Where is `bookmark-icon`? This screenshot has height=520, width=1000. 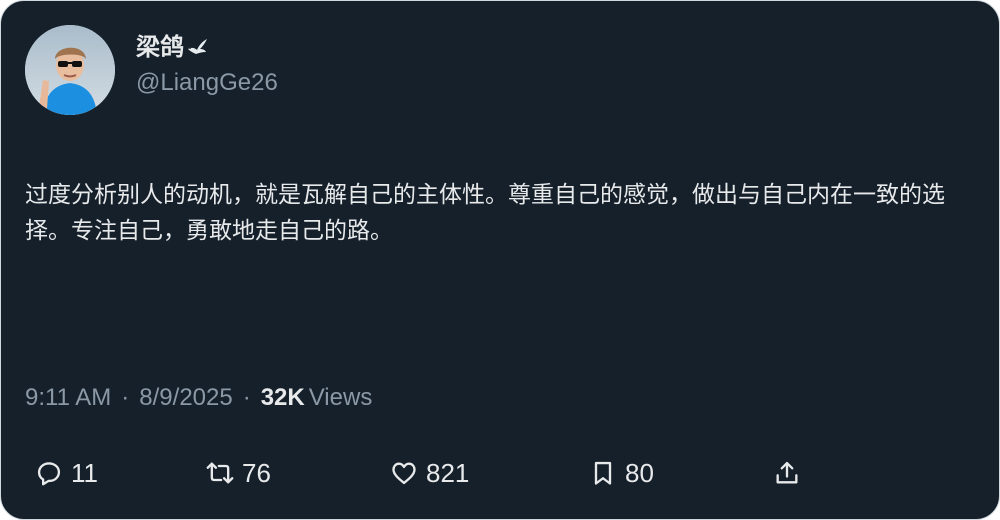
bookmark-icon is located at coordinates (603, 473).